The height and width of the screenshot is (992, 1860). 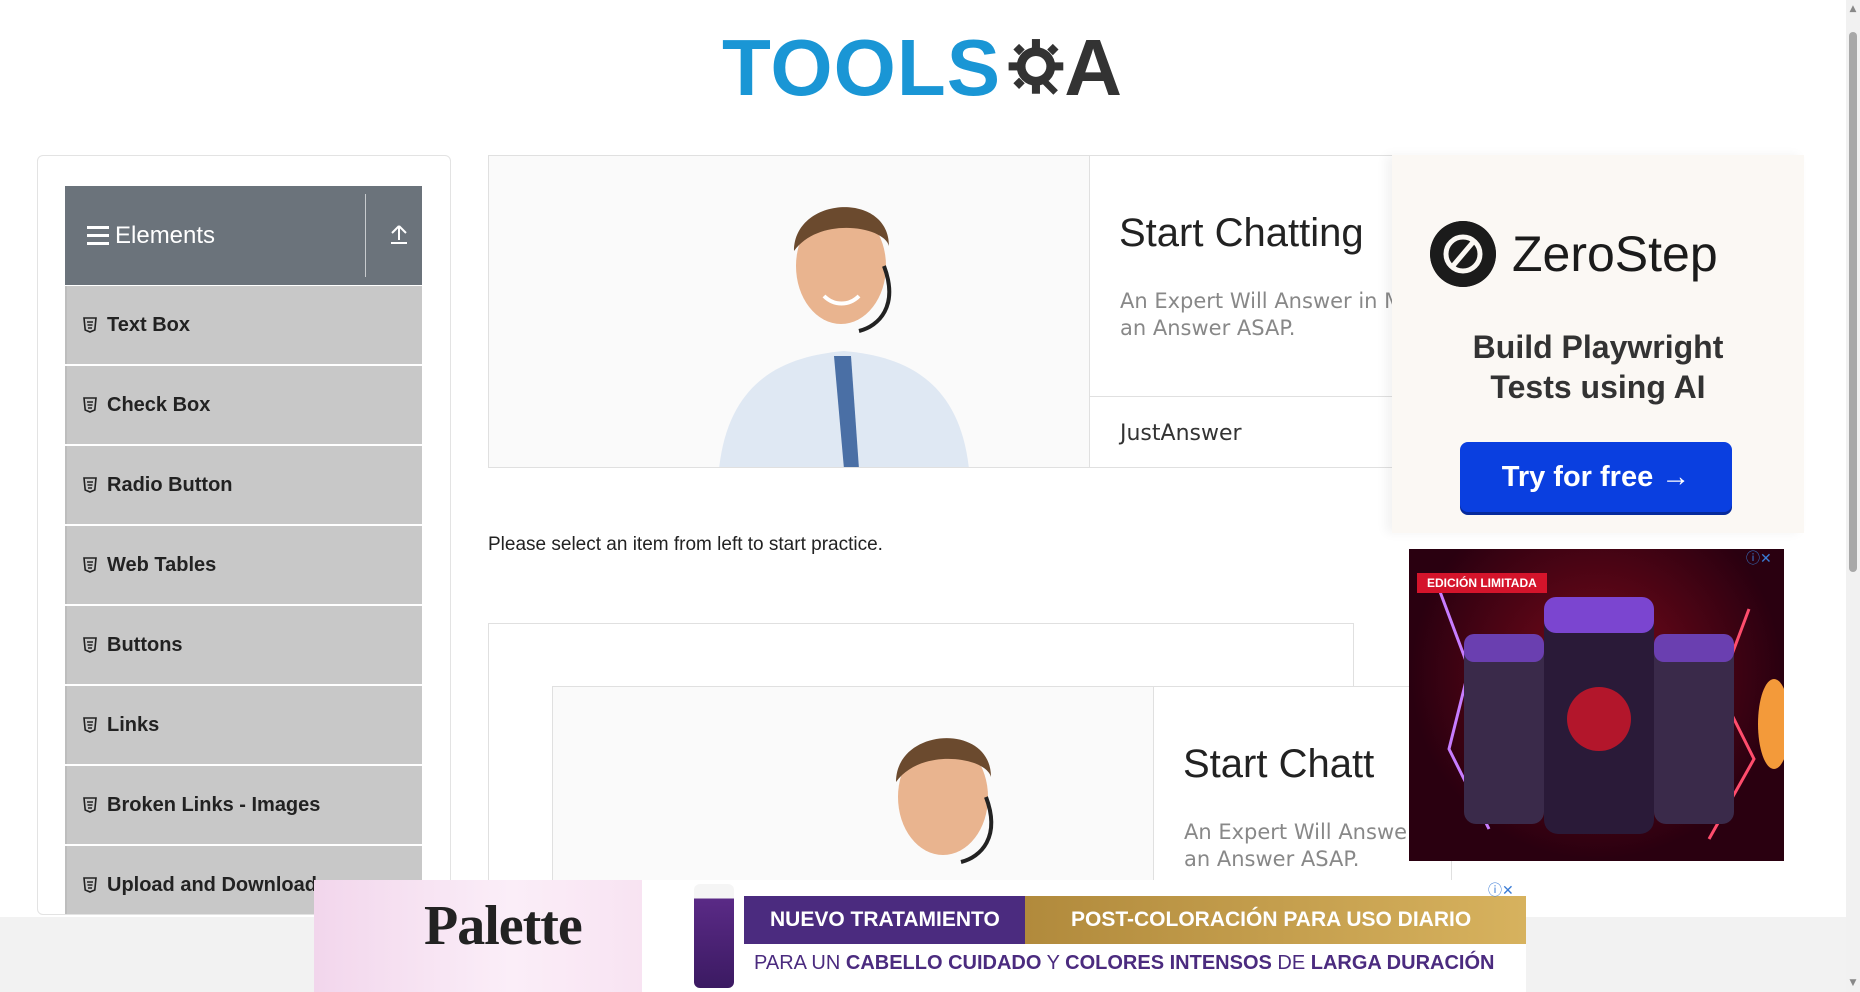 What do you see at coordinates (243, 325) in the screenshot?
I see `sidebar-item-text-box: Text Box` at bounding box center [243, 325].